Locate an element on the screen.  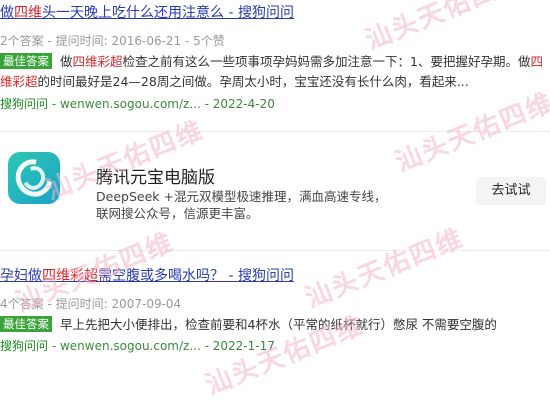
ad-description: DeepSeek +混元双模型极速推理，满血高速专线，联网搜公众号，信源更丰富。 is located at coordinates (241, 205).